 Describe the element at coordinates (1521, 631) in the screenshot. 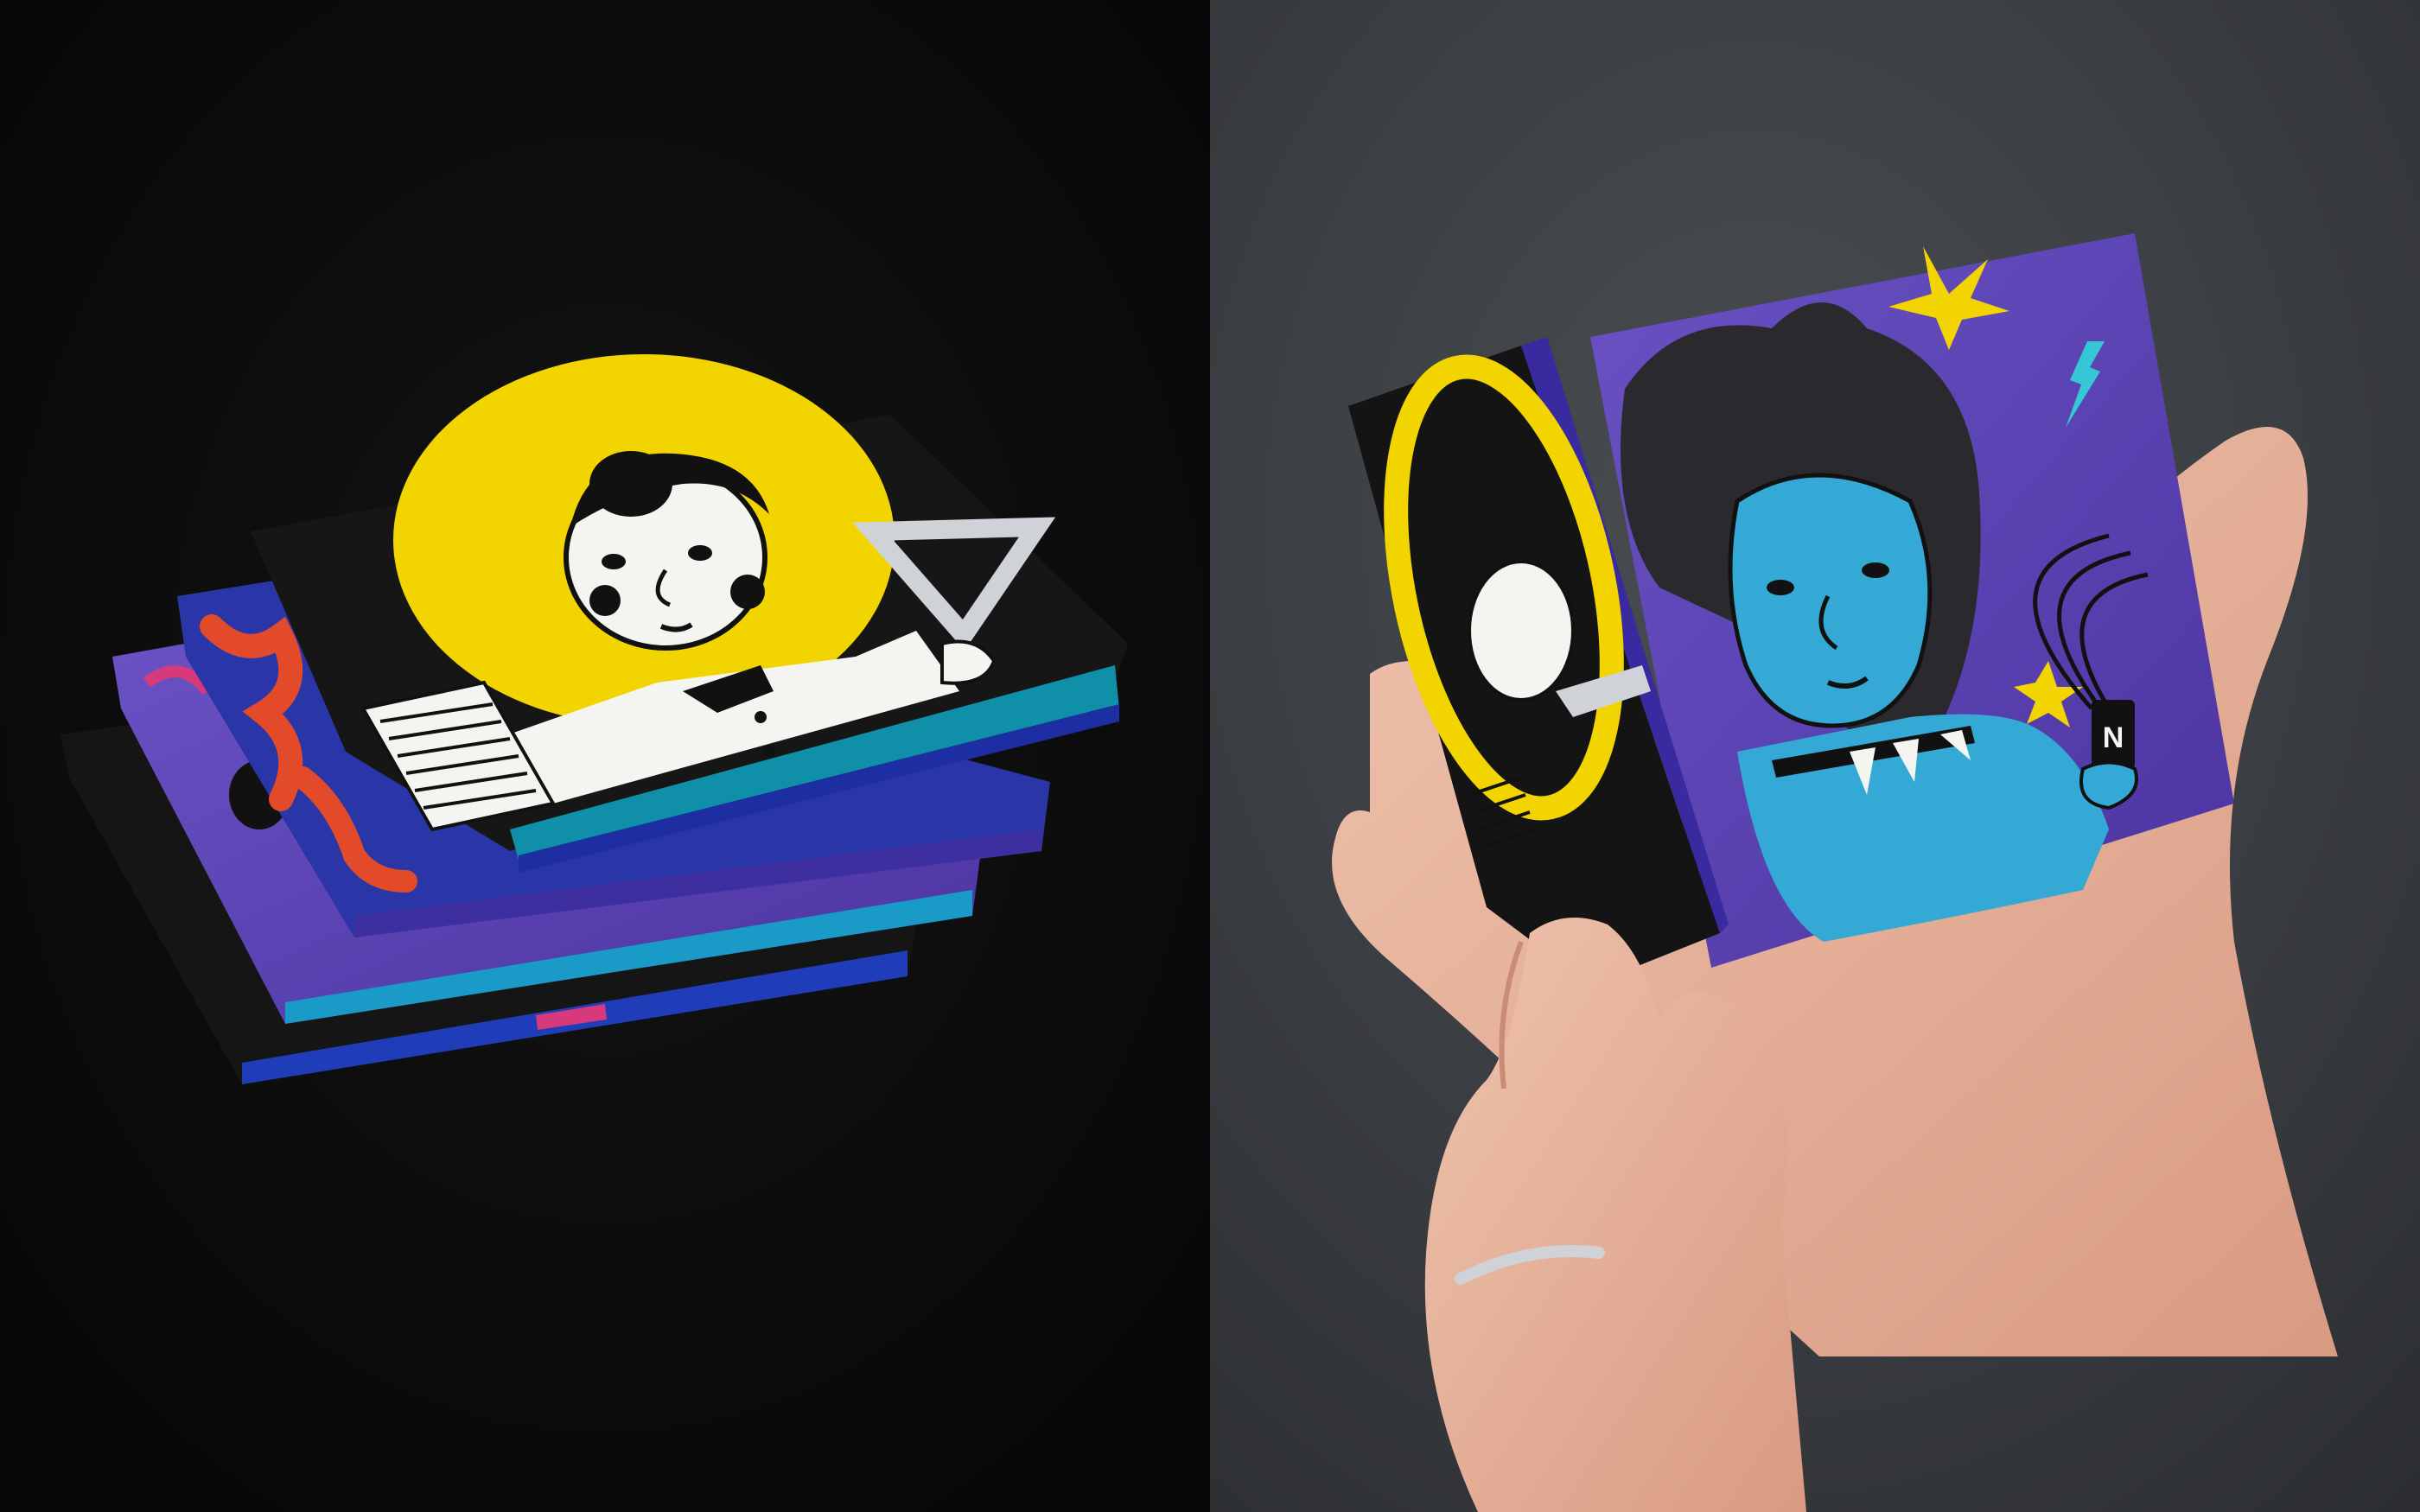

I see `flap-figure-face` at that location.